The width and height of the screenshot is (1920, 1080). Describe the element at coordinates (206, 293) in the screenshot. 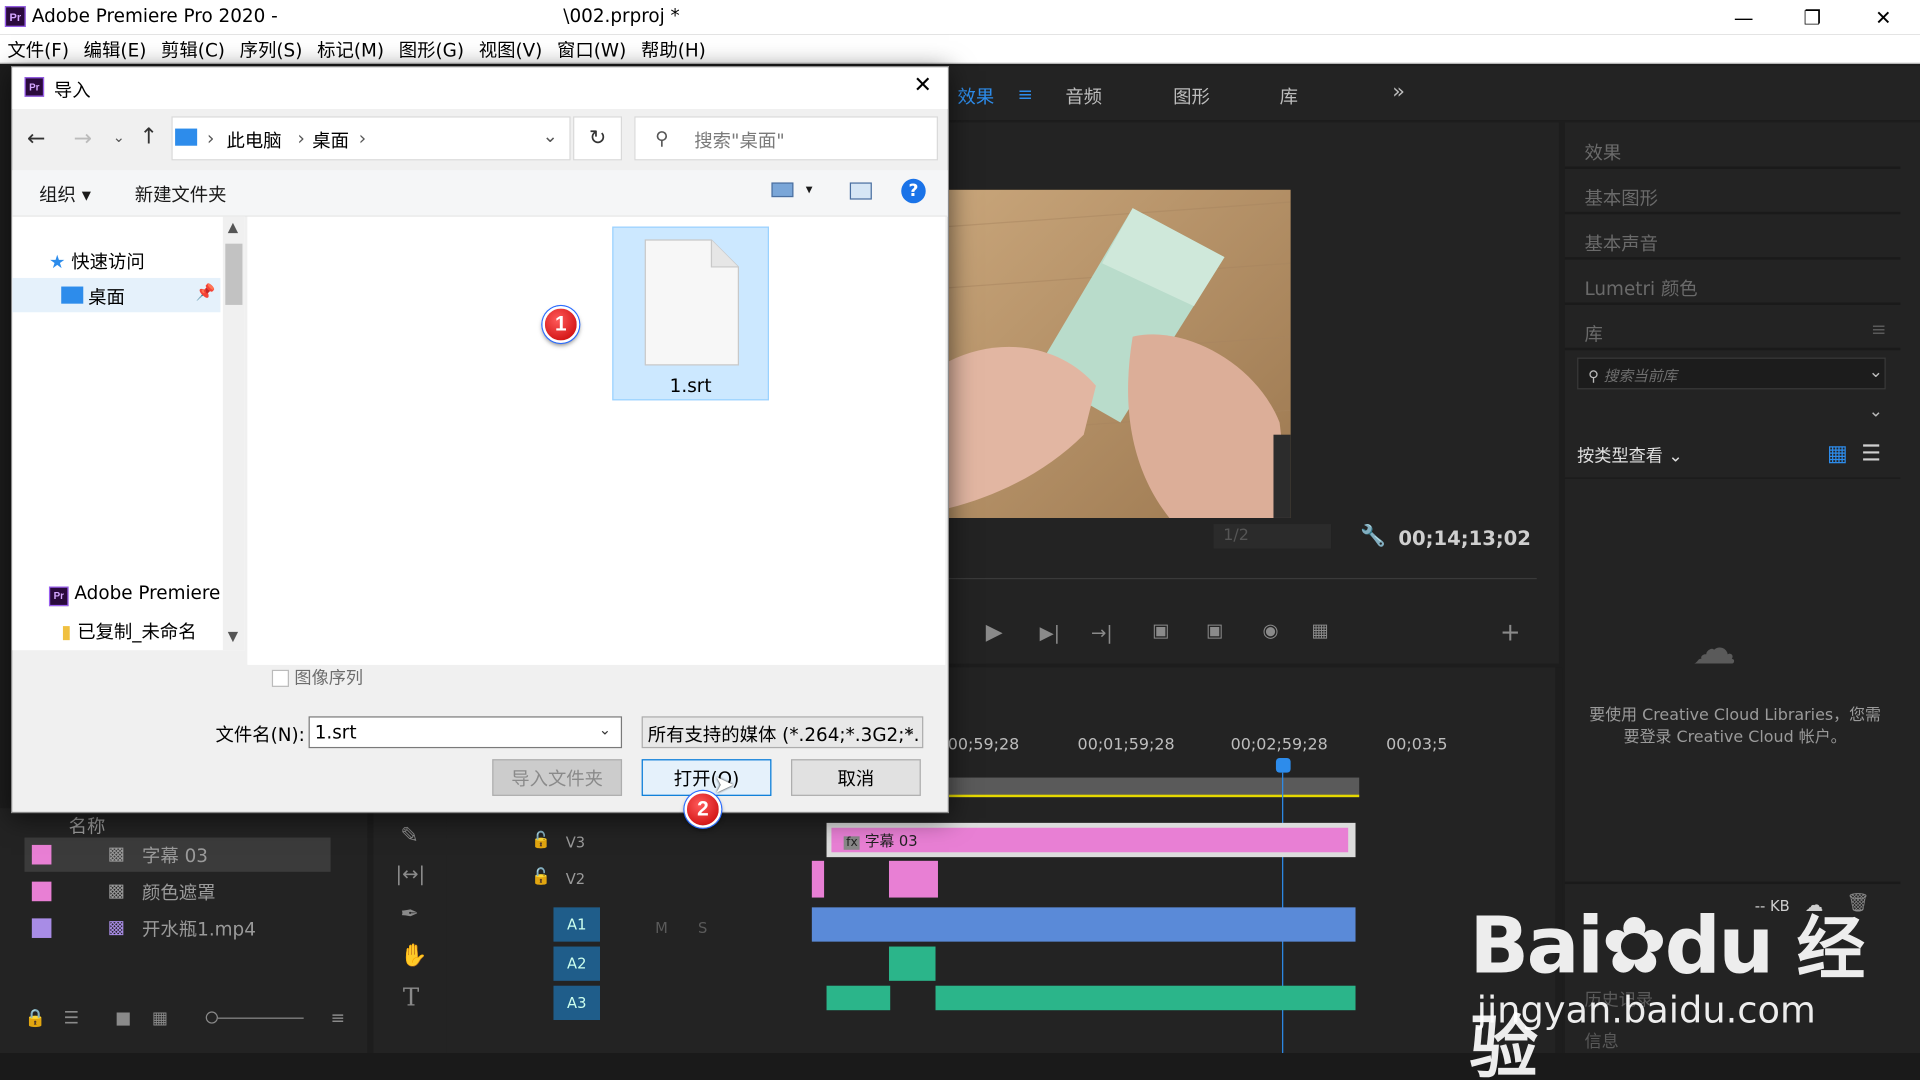

I see `pin-icon: 📌` at that location.